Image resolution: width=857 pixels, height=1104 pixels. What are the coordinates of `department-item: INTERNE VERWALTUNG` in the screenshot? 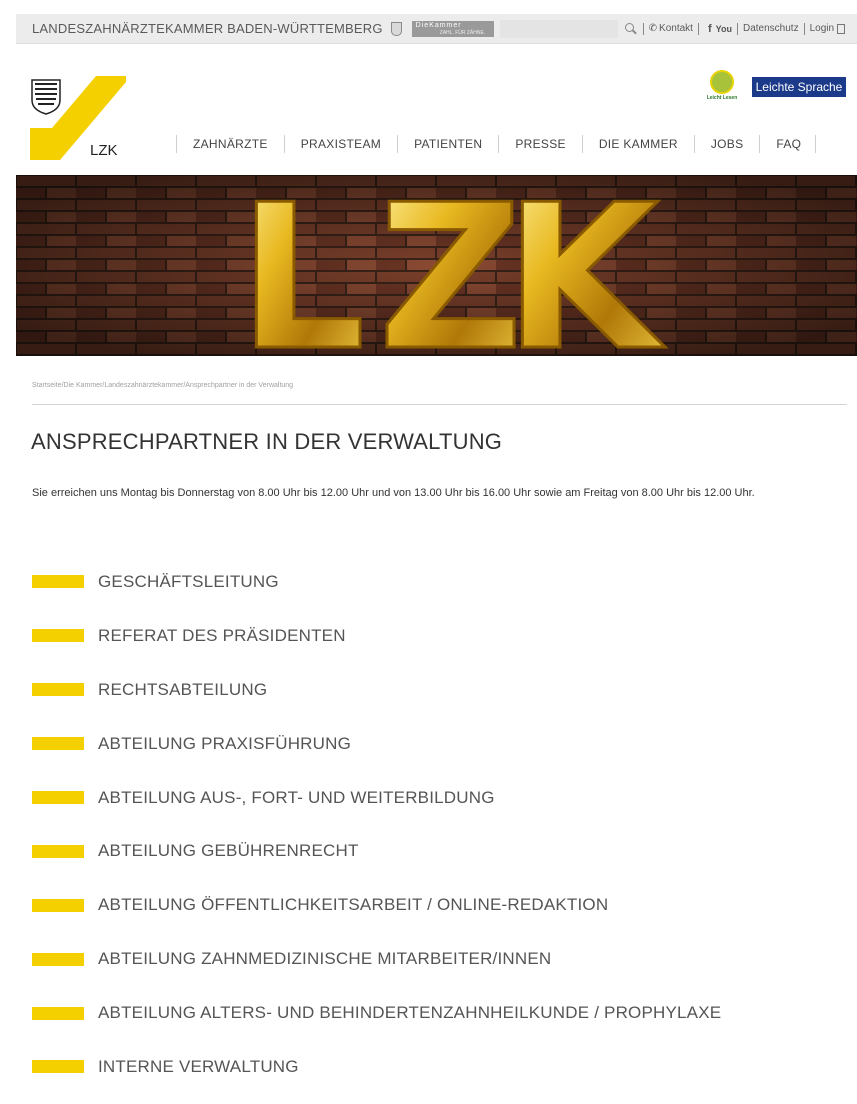 It's located at (439, 1067).